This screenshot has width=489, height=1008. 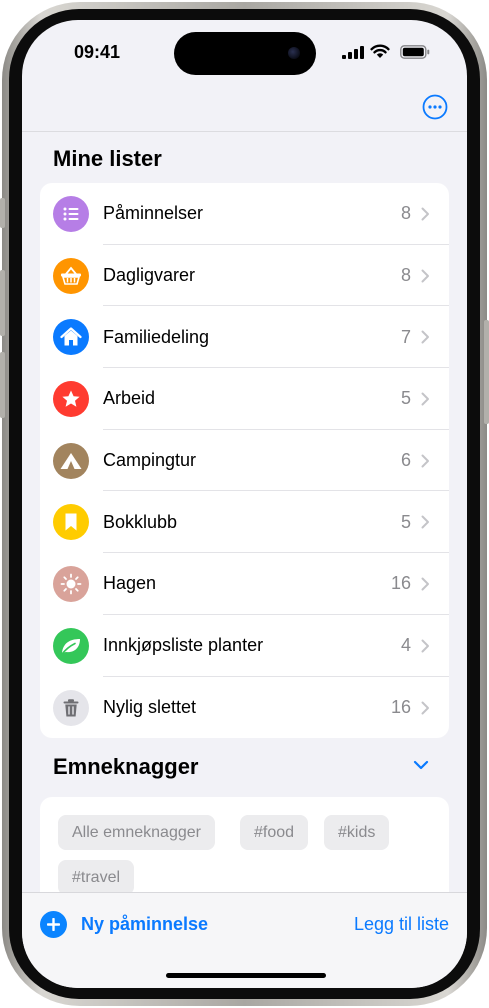 What do you see at coordinates (71, 214) in the screenshot?
I see `list-bullet-icon` at bounding box center [71, 214].